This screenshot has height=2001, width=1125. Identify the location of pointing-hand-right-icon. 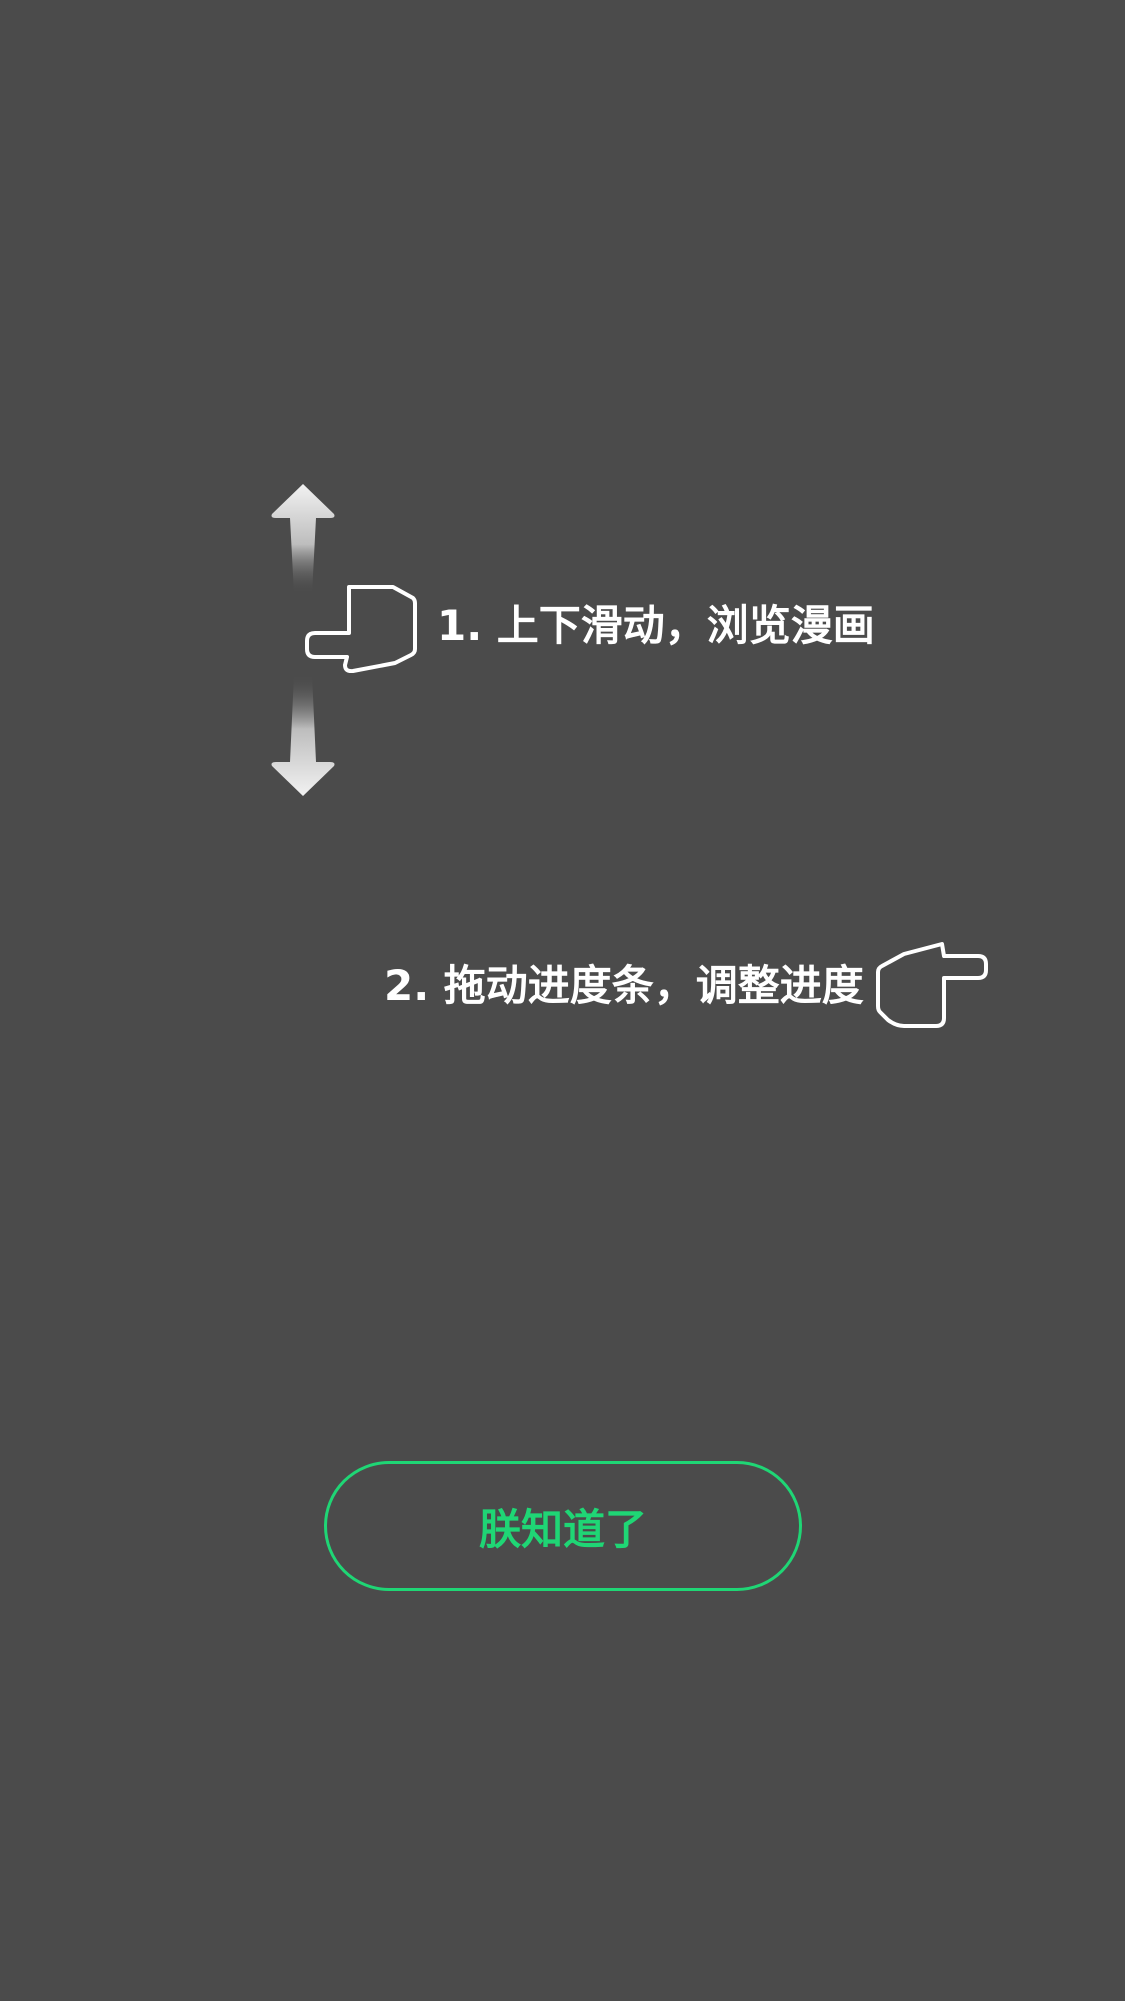
(932, 985).